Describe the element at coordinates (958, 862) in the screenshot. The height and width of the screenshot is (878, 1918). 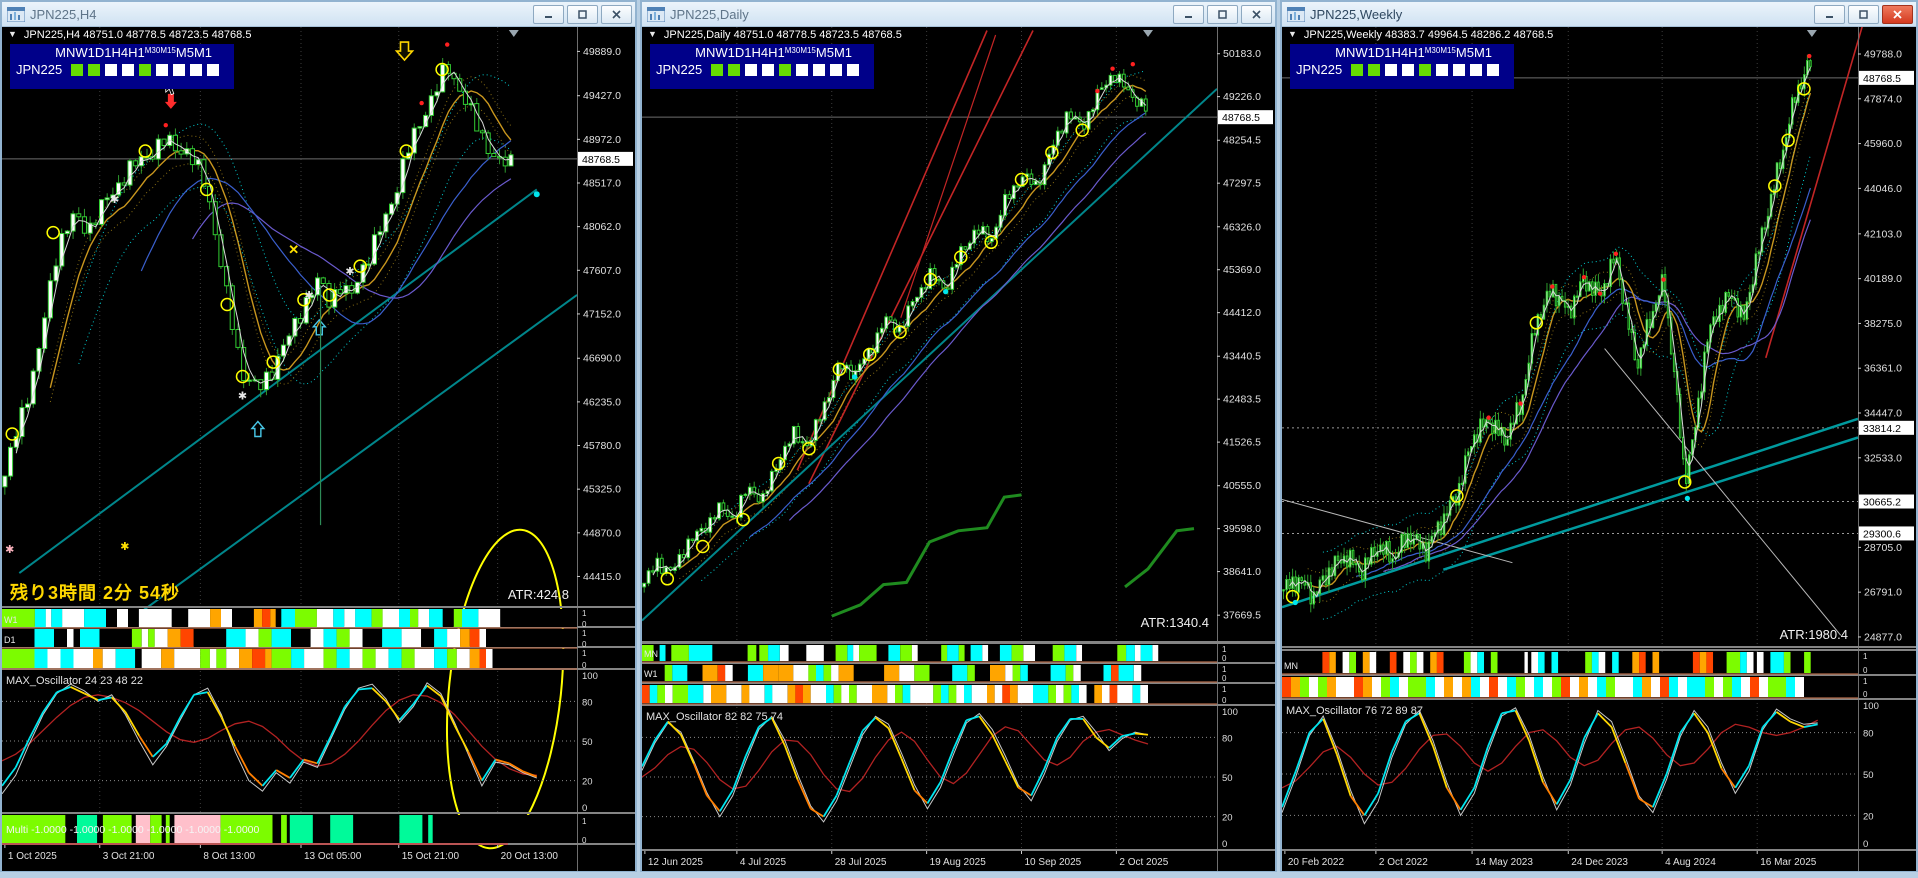
I see `svg-text: 19 Aug 2025` at that location.